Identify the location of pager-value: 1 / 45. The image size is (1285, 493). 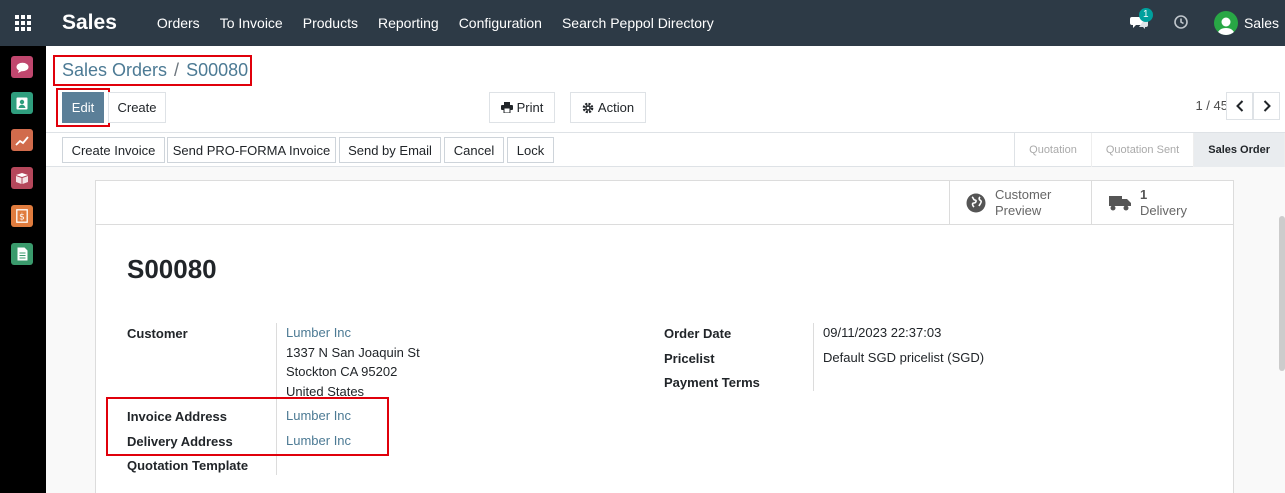
(1211, 105).